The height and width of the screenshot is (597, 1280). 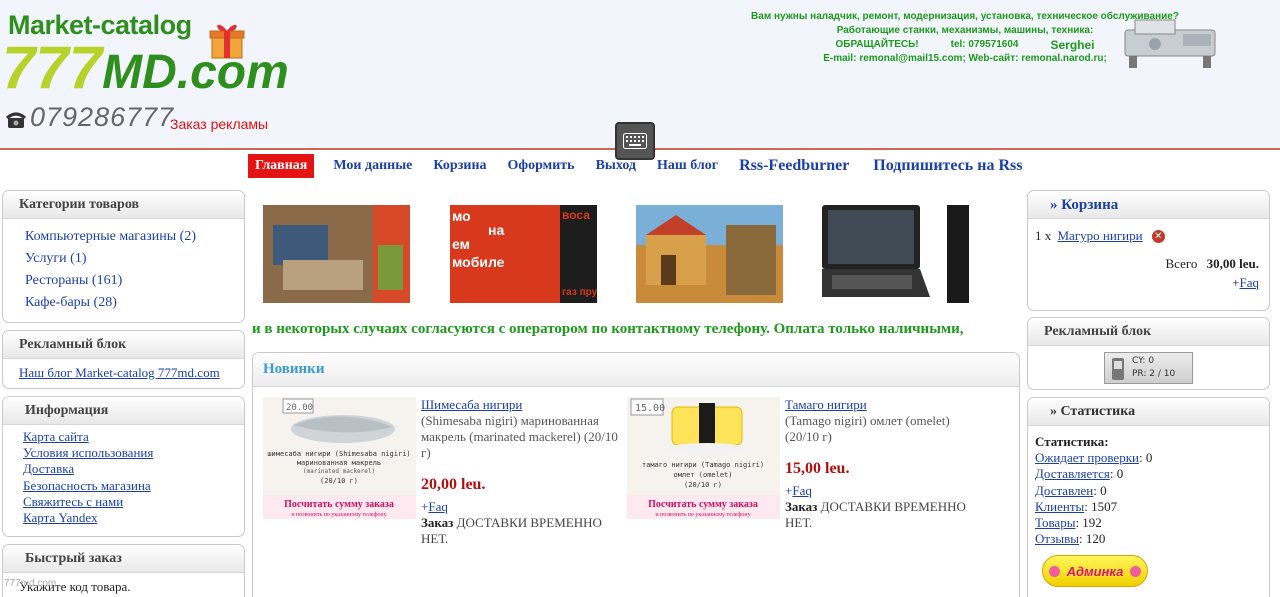 I want to click on promo-call: ОБРАЩАЙТЕСЬ!, so click(x=877, y=44).